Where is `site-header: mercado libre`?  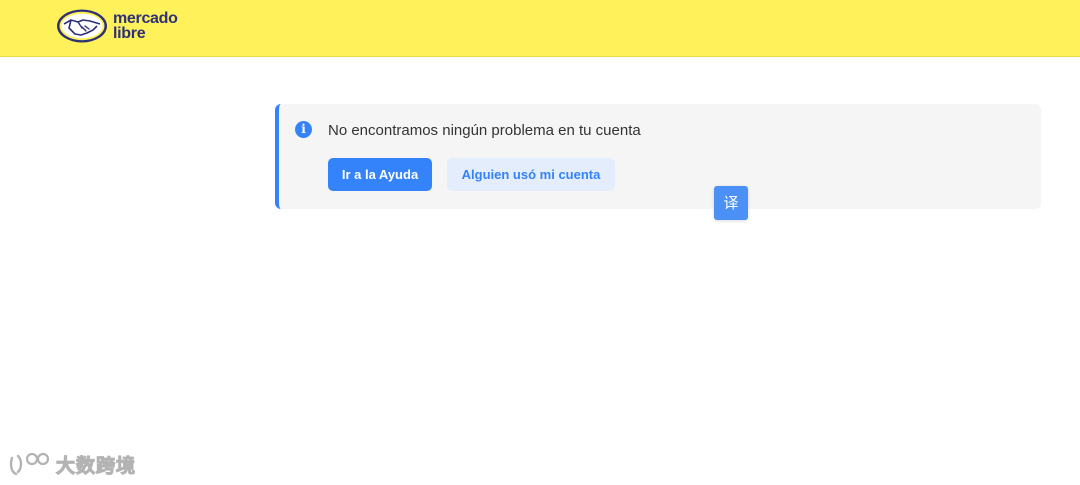
site-header: mercado libre is located at coordinates (540, 28).